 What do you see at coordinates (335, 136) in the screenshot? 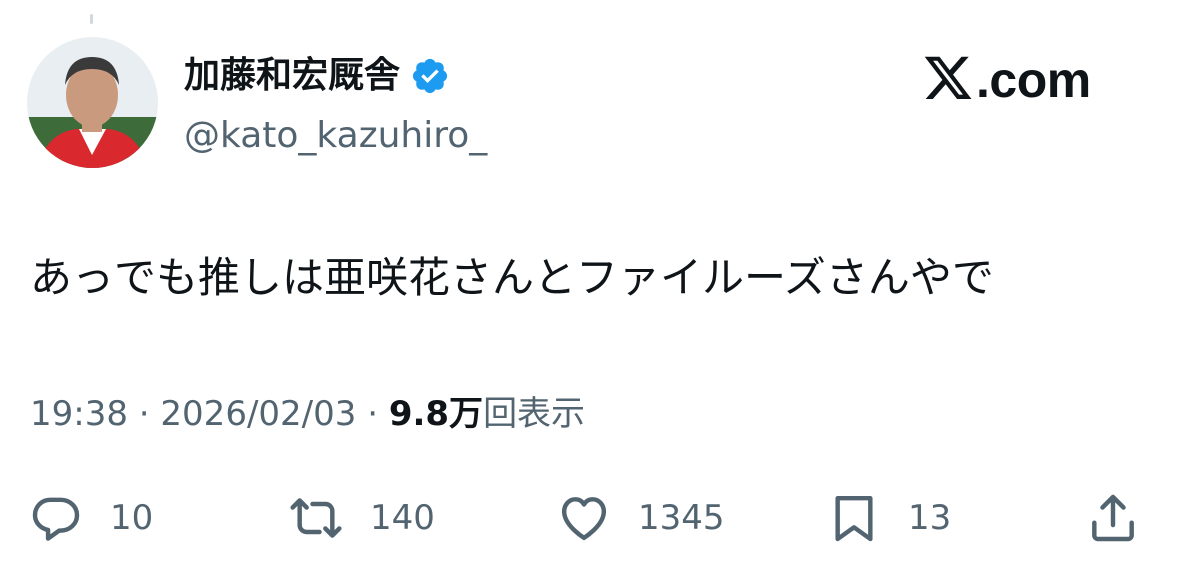
I see `author-handle: @kato_kazuhiro_` at bounding box center [335, 136].